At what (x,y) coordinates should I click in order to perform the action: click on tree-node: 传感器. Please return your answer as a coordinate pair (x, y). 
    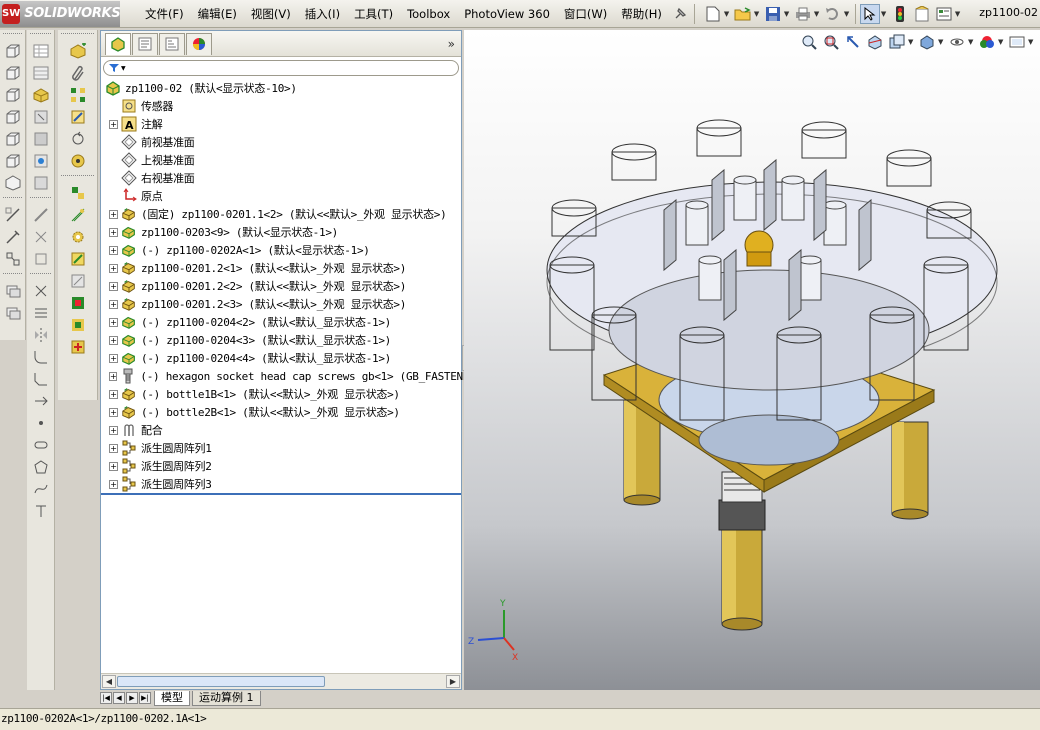
    Looking at the image, I should click on (283, 106).